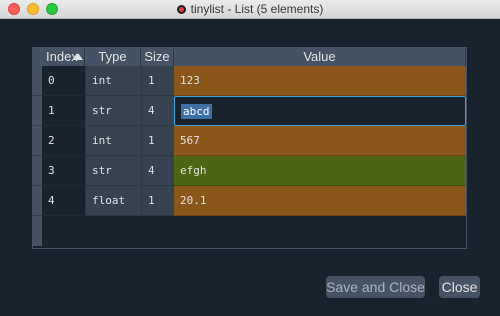 The image size is (500, 316). What do you see at coordinates (375, 287) in the screenshot?
I see `save-and-close-button: Save and Close` at bounding box center [375, 287].